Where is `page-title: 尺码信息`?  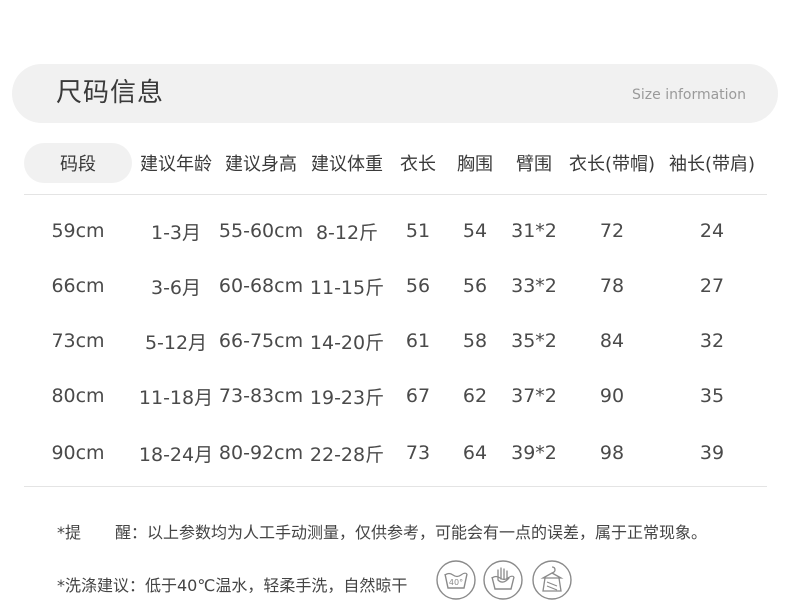
page-title: 尺码信息 is located at coordinates (110, 93).